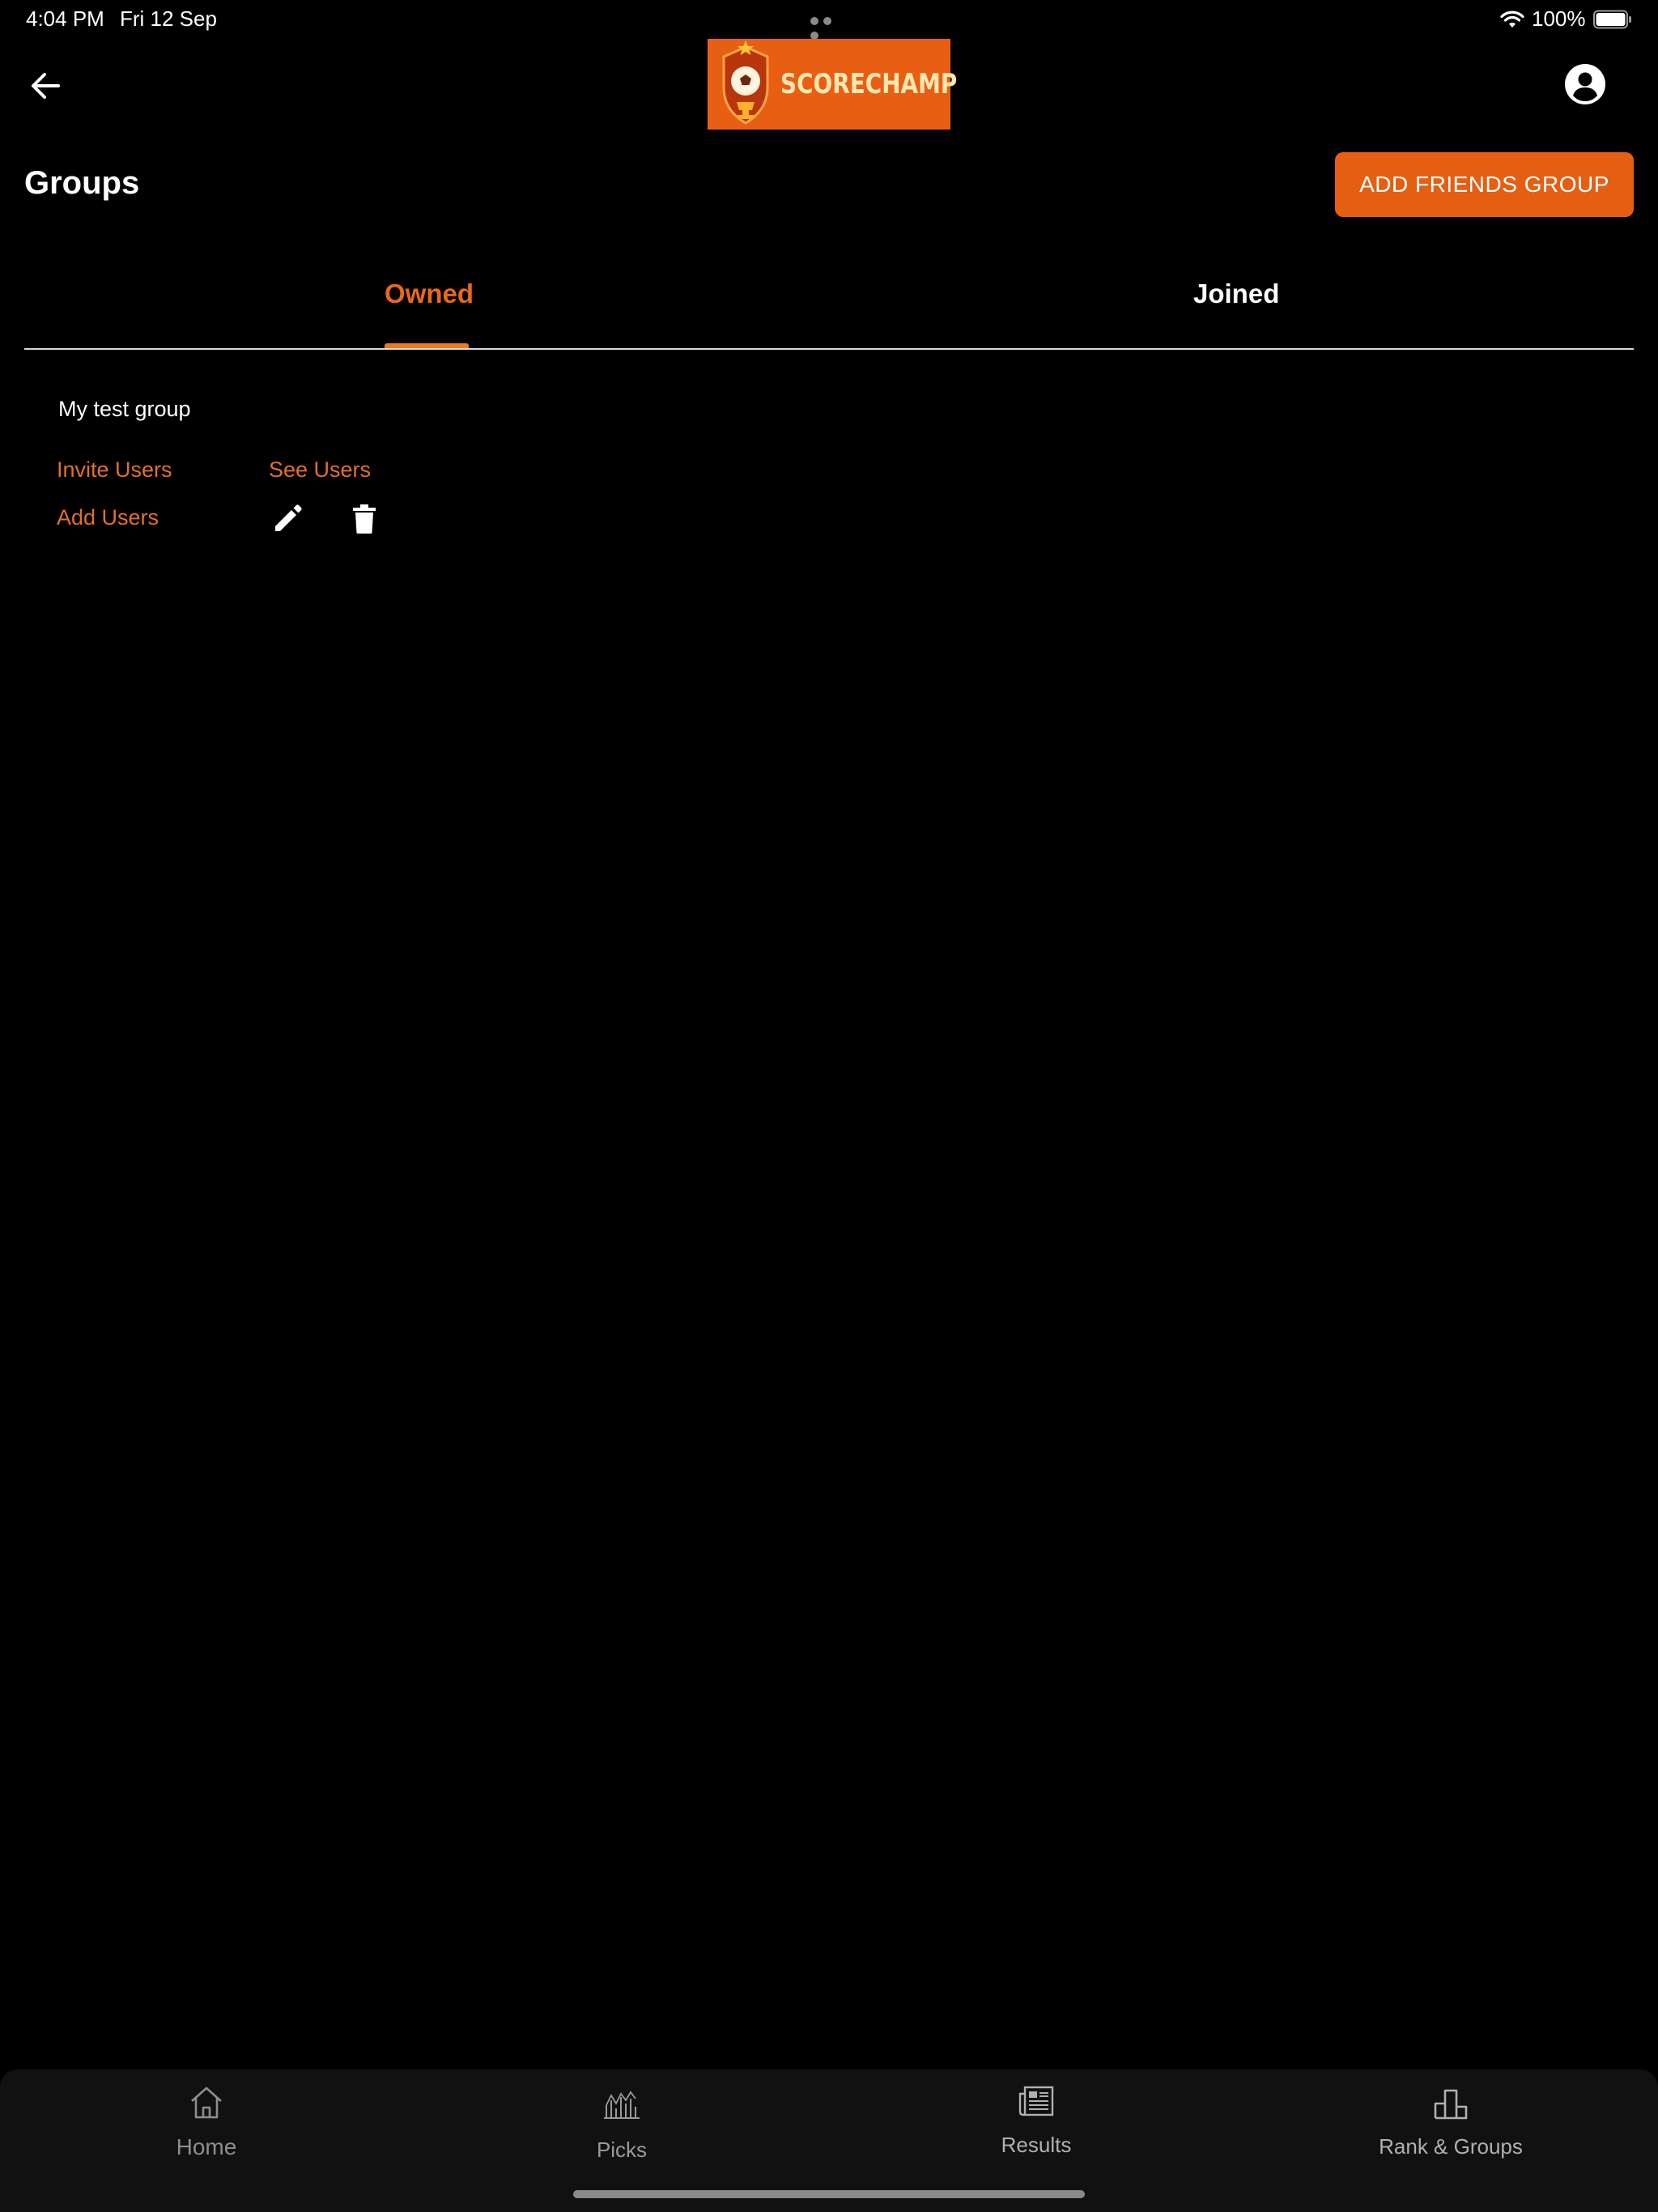  I want to click on see-users-link: See Users, so click(320, 470).